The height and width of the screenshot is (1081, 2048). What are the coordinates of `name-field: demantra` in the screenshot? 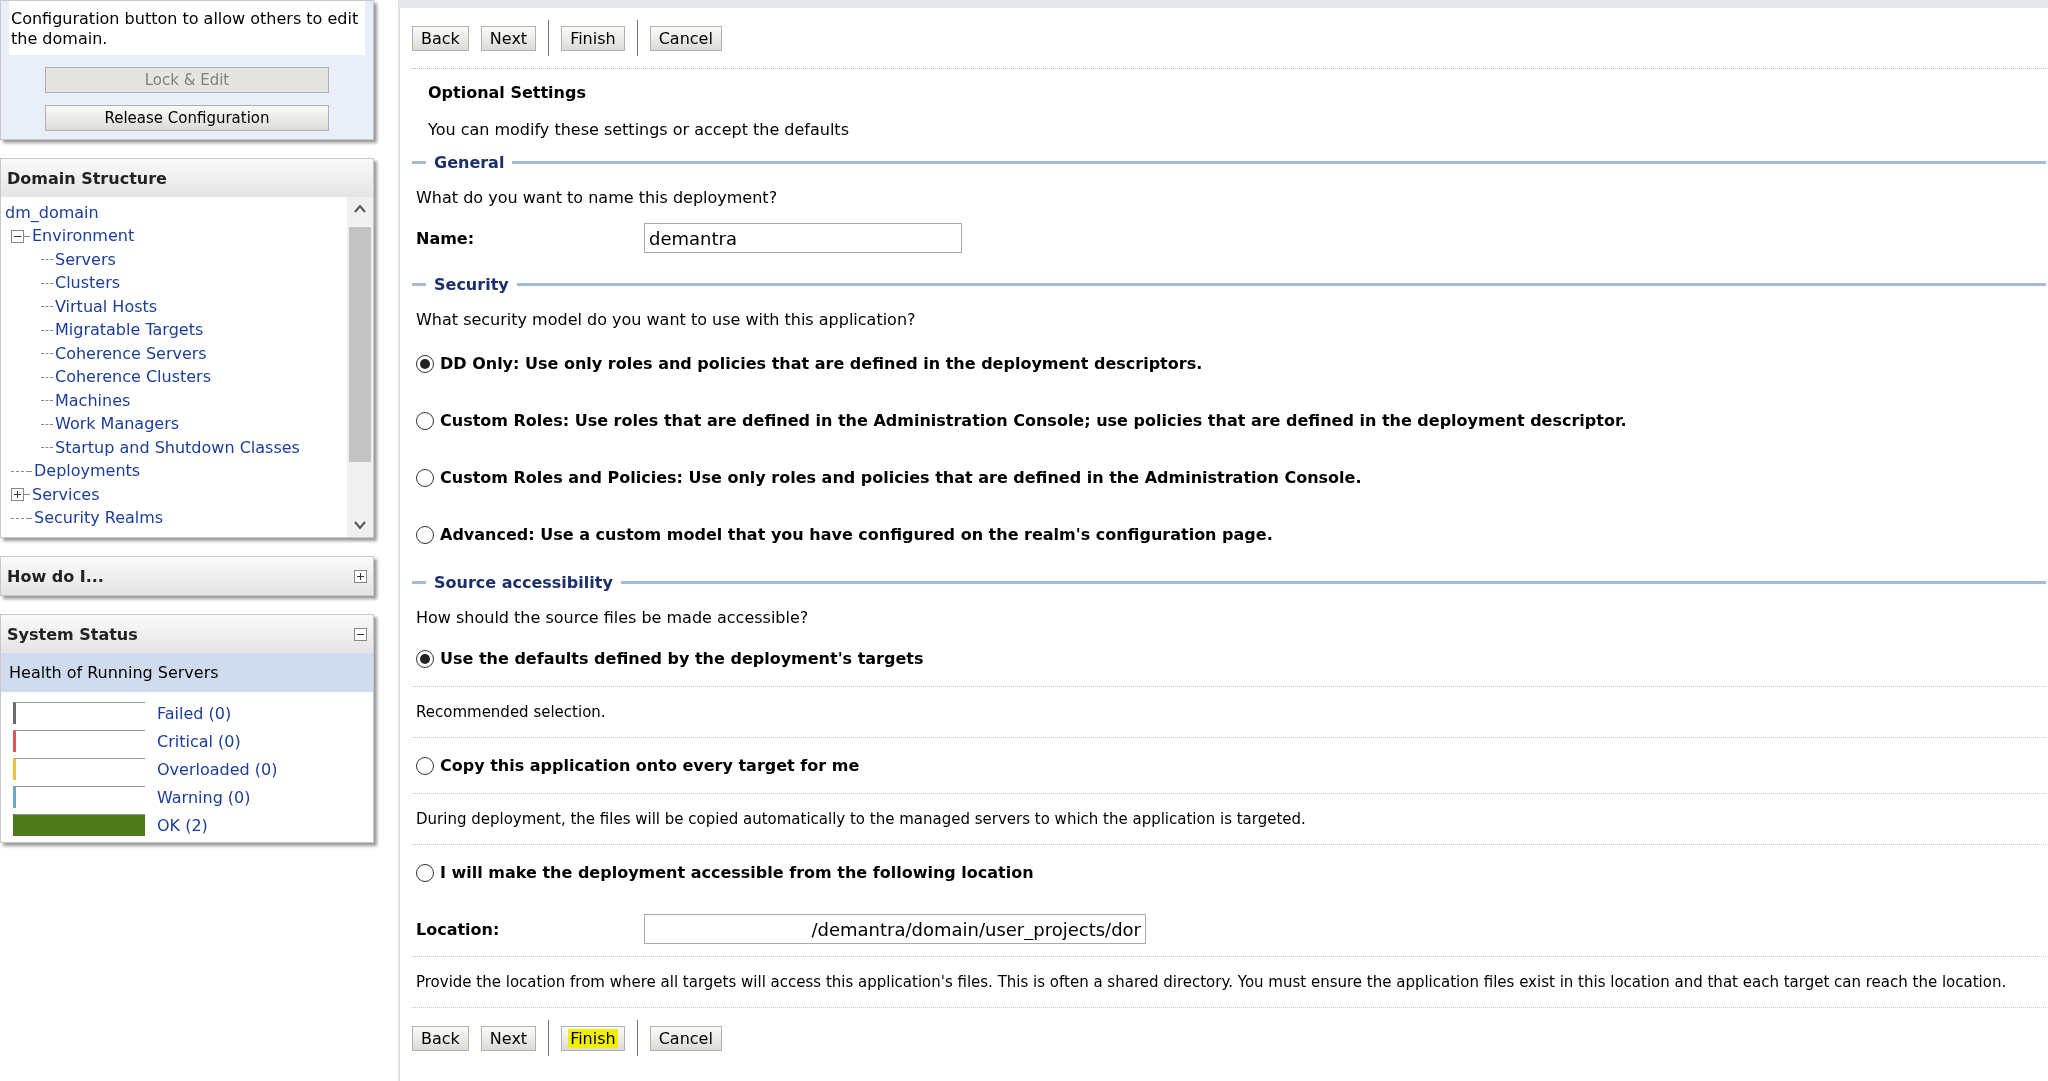 It's located at (803, 238).